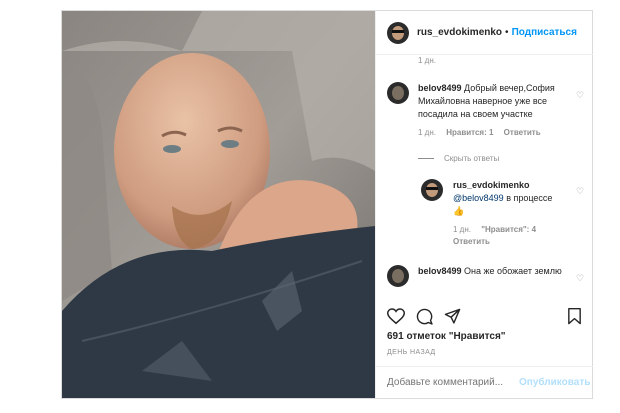  Describe the element at coordinates (471, 241) in the screenshot. I see `reply-reply-button: Ответить` at that location.